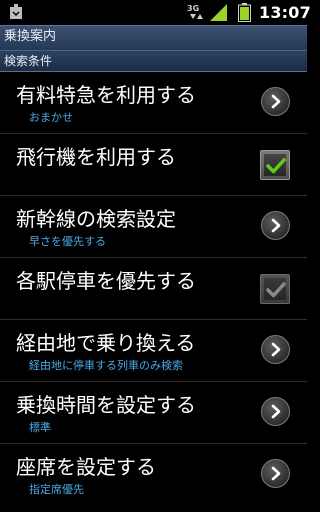 Image resolution: width=320 pixels, height=512 pixels. What do you see at coordinates (193, 8) in the screenshot?
I see `network-type-label: 3G` at bounding box center [193, 8].